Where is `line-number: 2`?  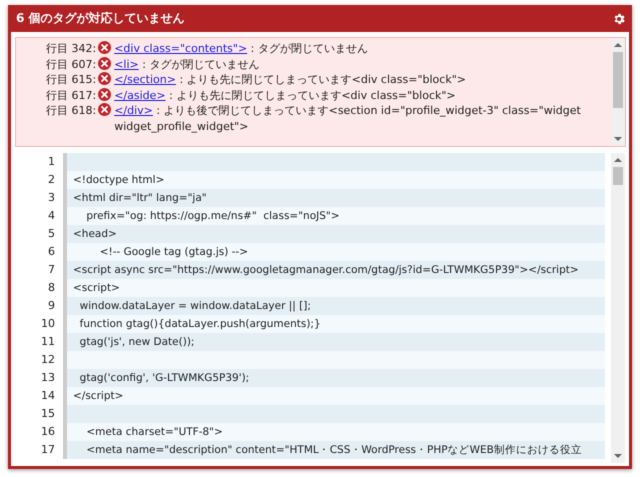
line-number: 2 is located at coordinates (51, 180).